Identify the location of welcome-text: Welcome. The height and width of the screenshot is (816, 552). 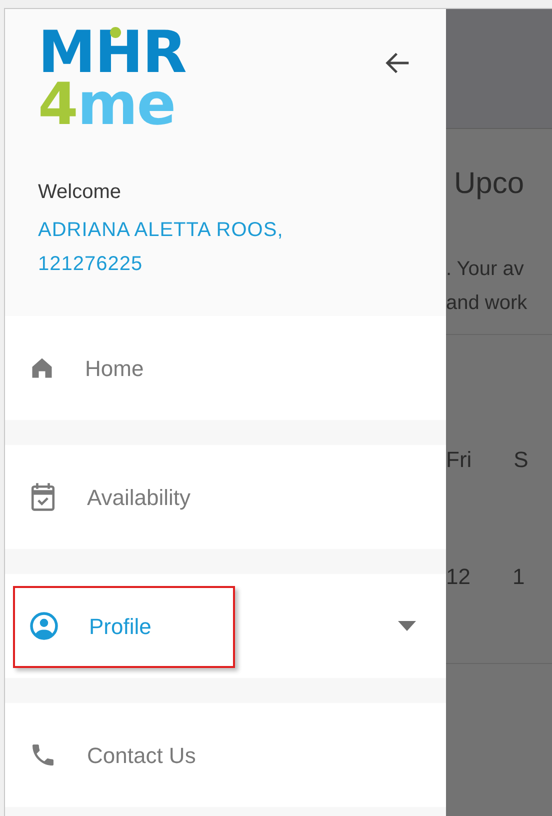
(80, 192).